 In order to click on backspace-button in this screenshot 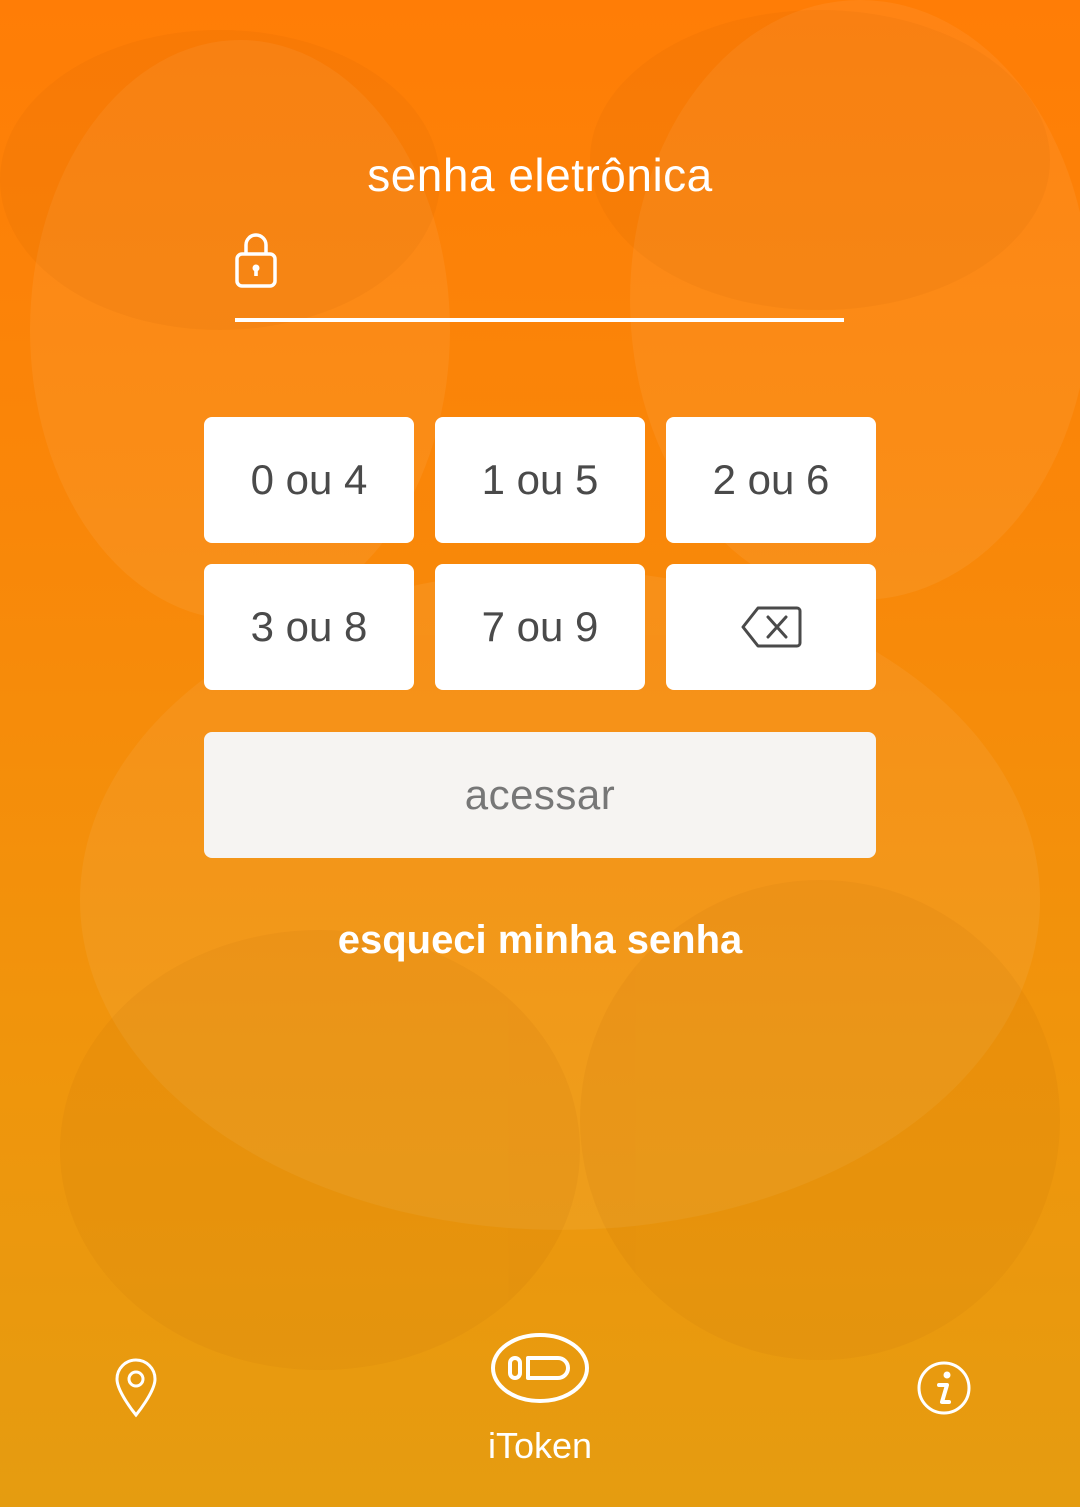, I will do `click(771, 627)`.